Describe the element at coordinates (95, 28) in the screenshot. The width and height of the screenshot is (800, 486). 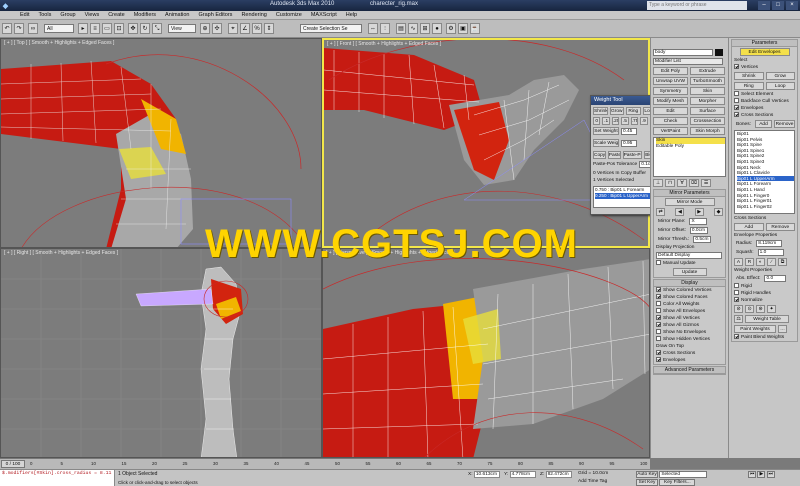
I see `select-by-name-icon: ≡` at that location.